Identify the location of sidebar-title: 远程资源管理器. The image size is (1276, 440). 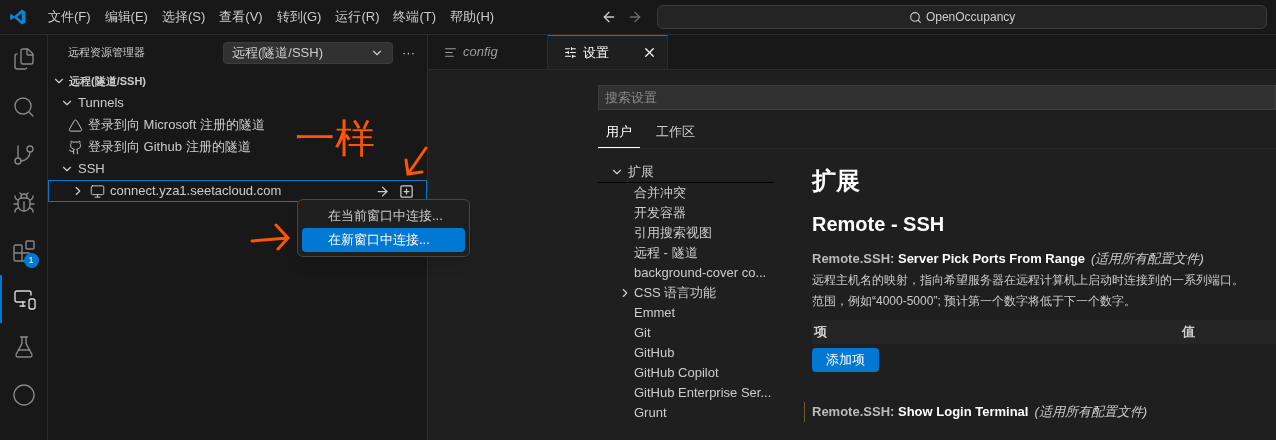
(107, 53).